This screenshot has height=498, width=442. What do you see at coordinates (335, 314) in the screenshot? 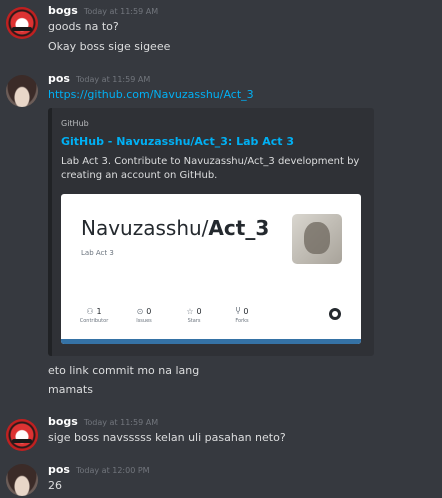
I see `github-icon` at bounding box center [335, 314].